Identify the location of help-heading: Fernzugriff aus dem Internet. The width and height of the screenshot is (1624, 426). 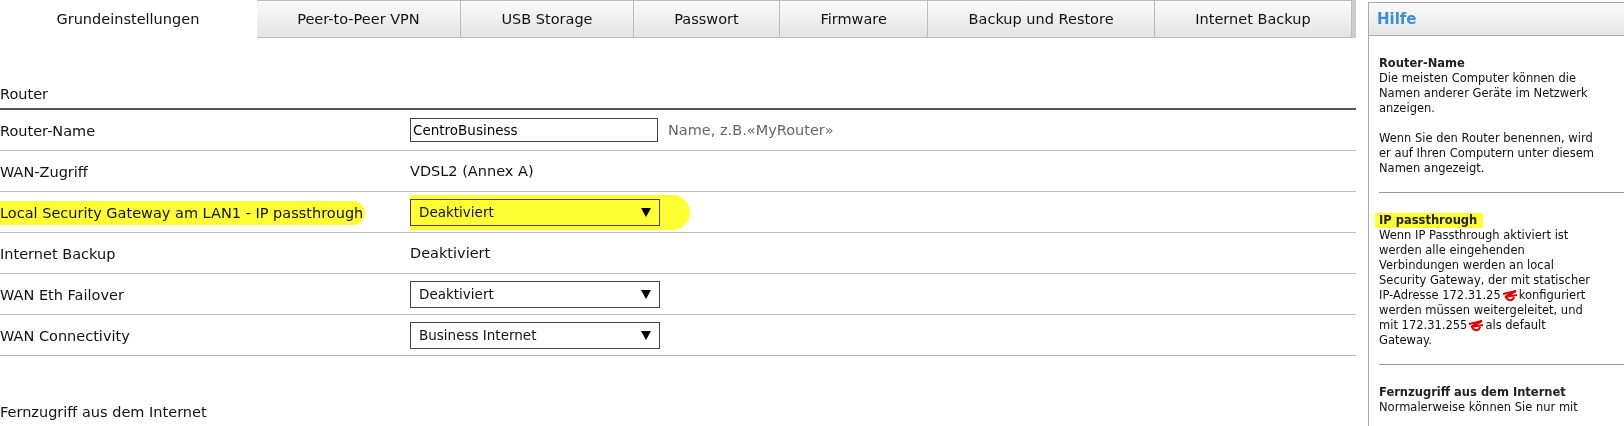
(1472, 392).